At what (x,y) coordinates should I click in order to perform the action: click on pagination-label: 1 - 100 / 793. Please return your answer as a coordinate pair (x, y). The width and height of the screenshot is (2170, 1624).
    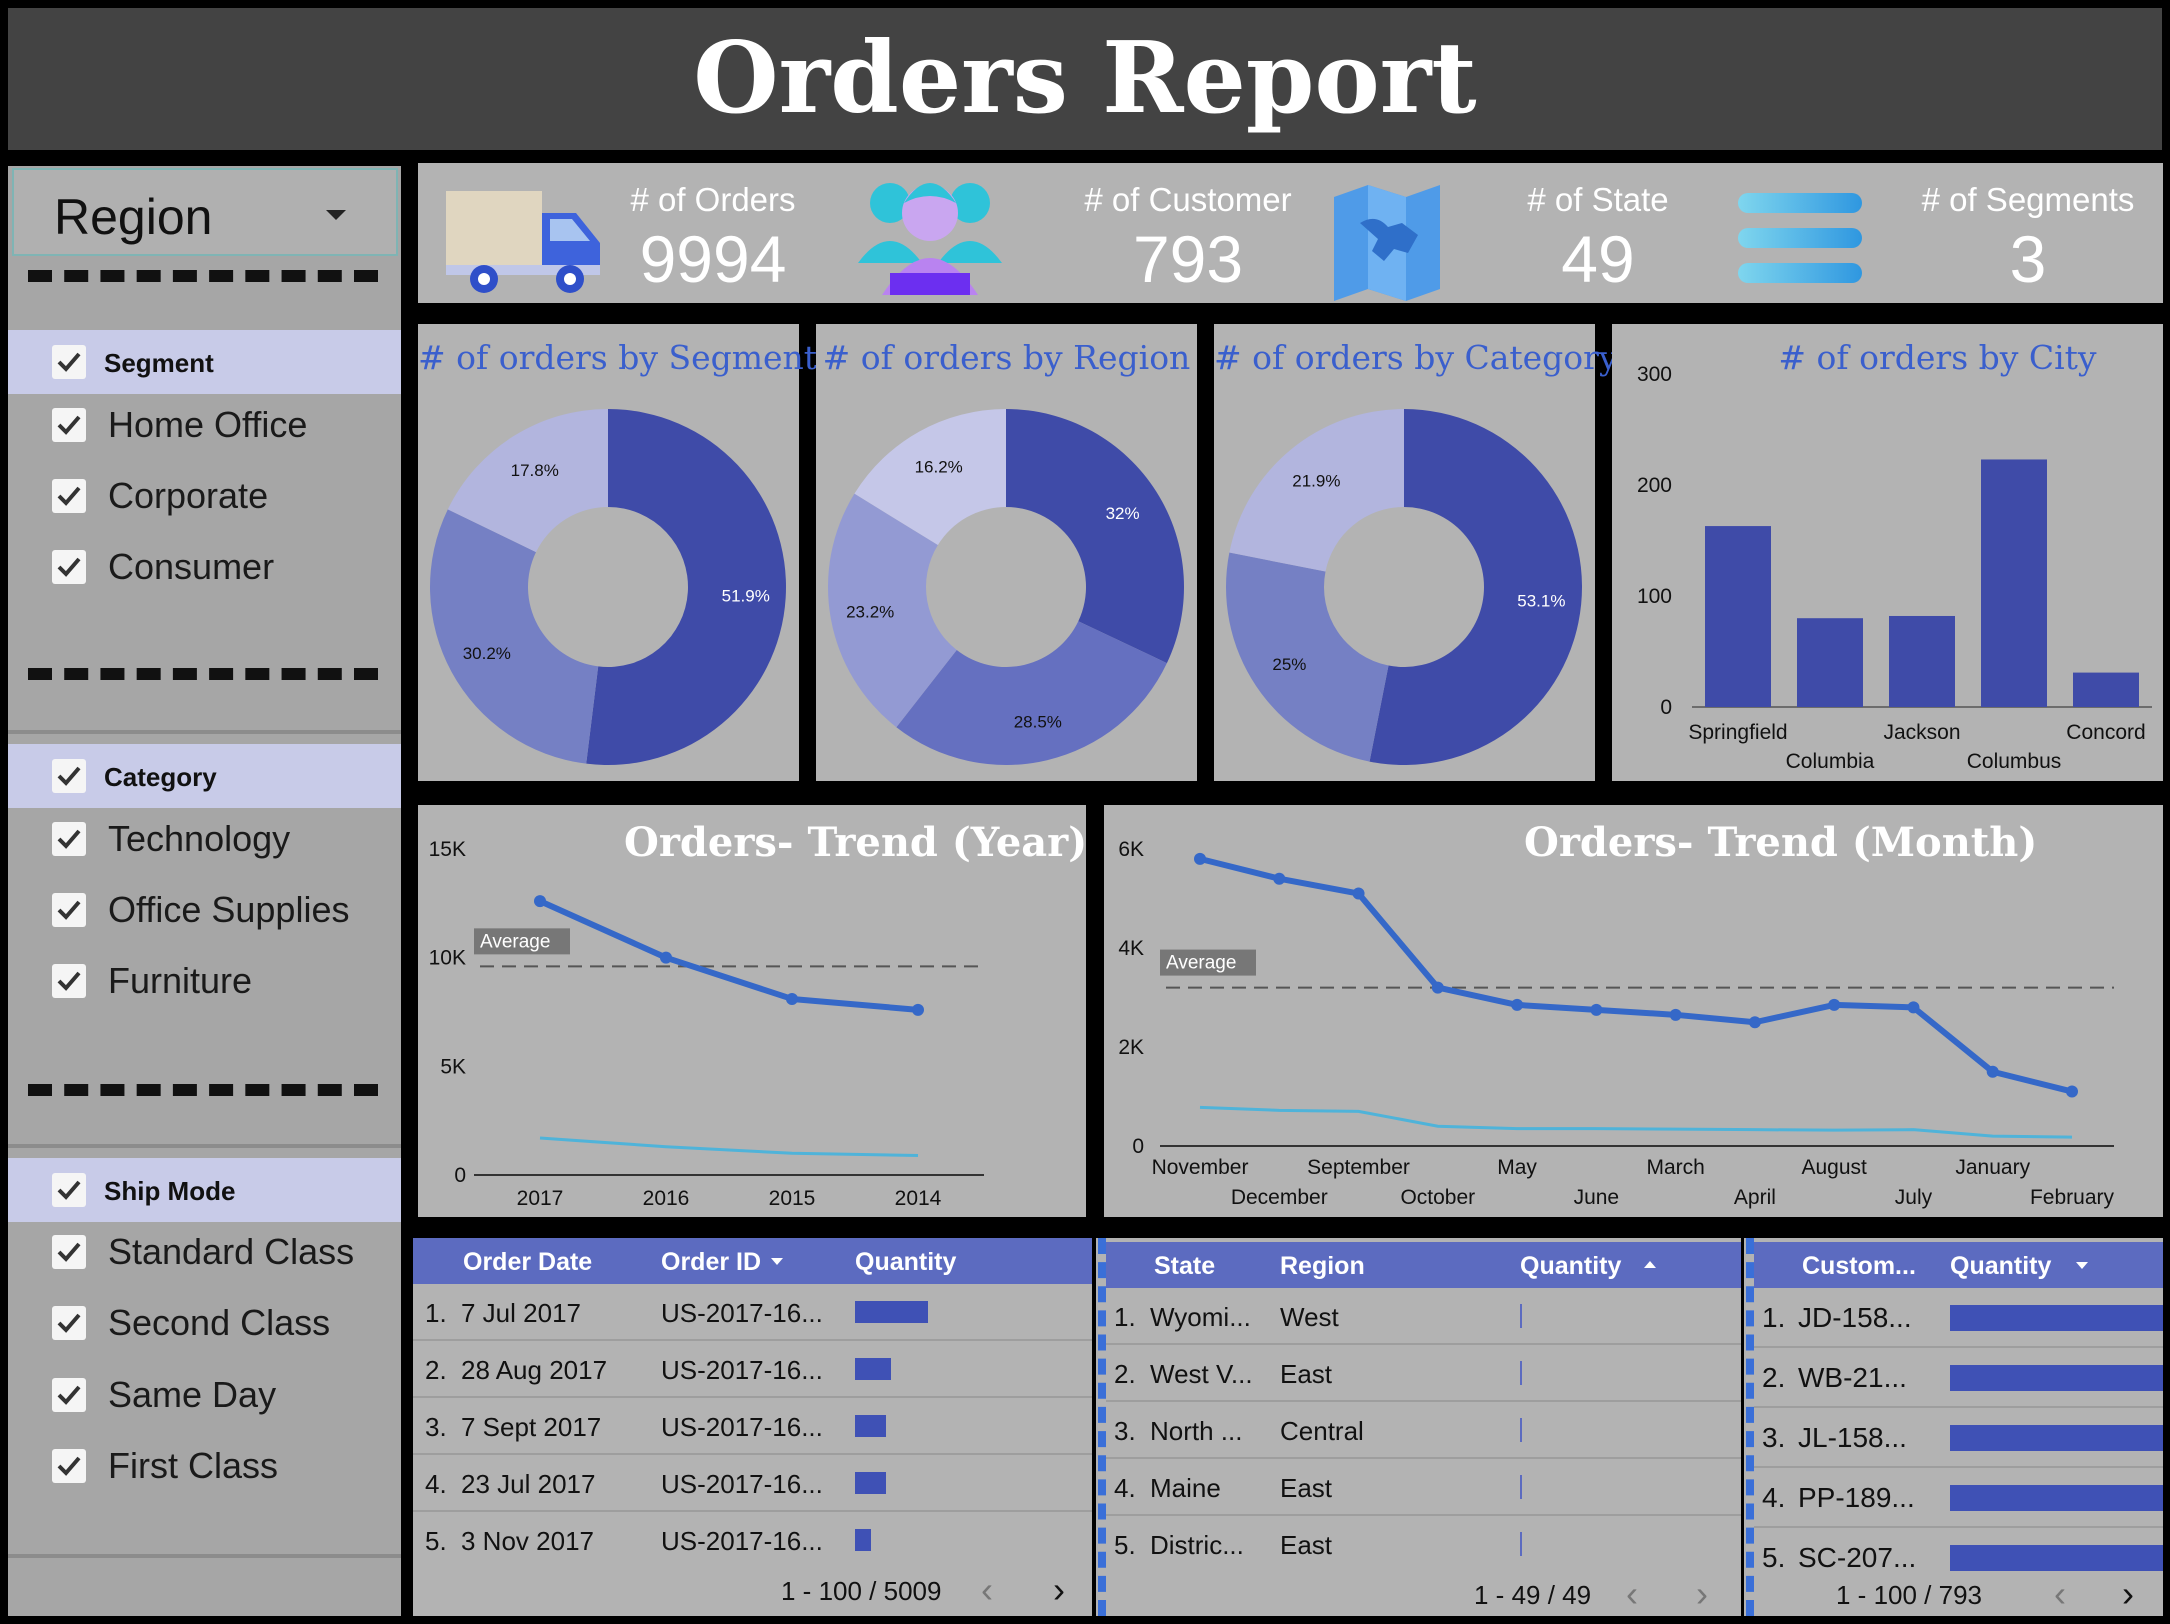
    Looking at the image, I should click on (1909, 1595).